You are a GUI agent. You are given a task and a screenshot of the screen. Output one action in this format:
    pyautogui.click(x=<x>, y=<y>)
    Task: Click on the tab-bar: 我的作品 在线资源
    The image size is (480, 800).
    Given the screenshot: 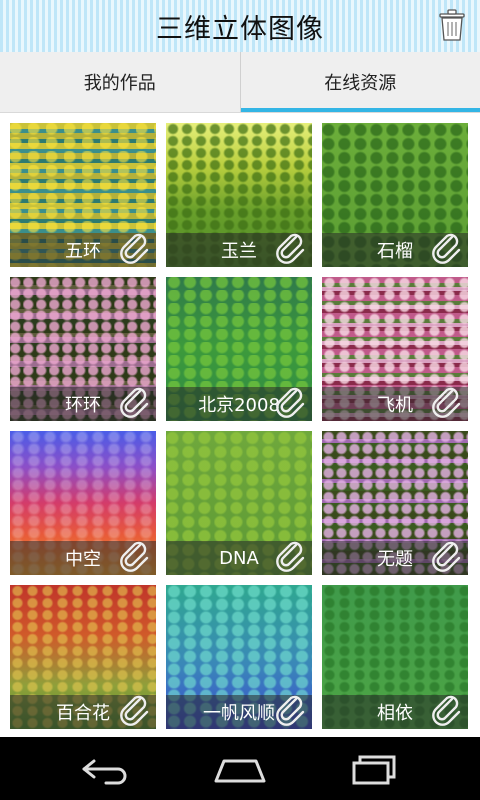 What is the action you would take?
    pyautogui.click(x=240, y=82)
    